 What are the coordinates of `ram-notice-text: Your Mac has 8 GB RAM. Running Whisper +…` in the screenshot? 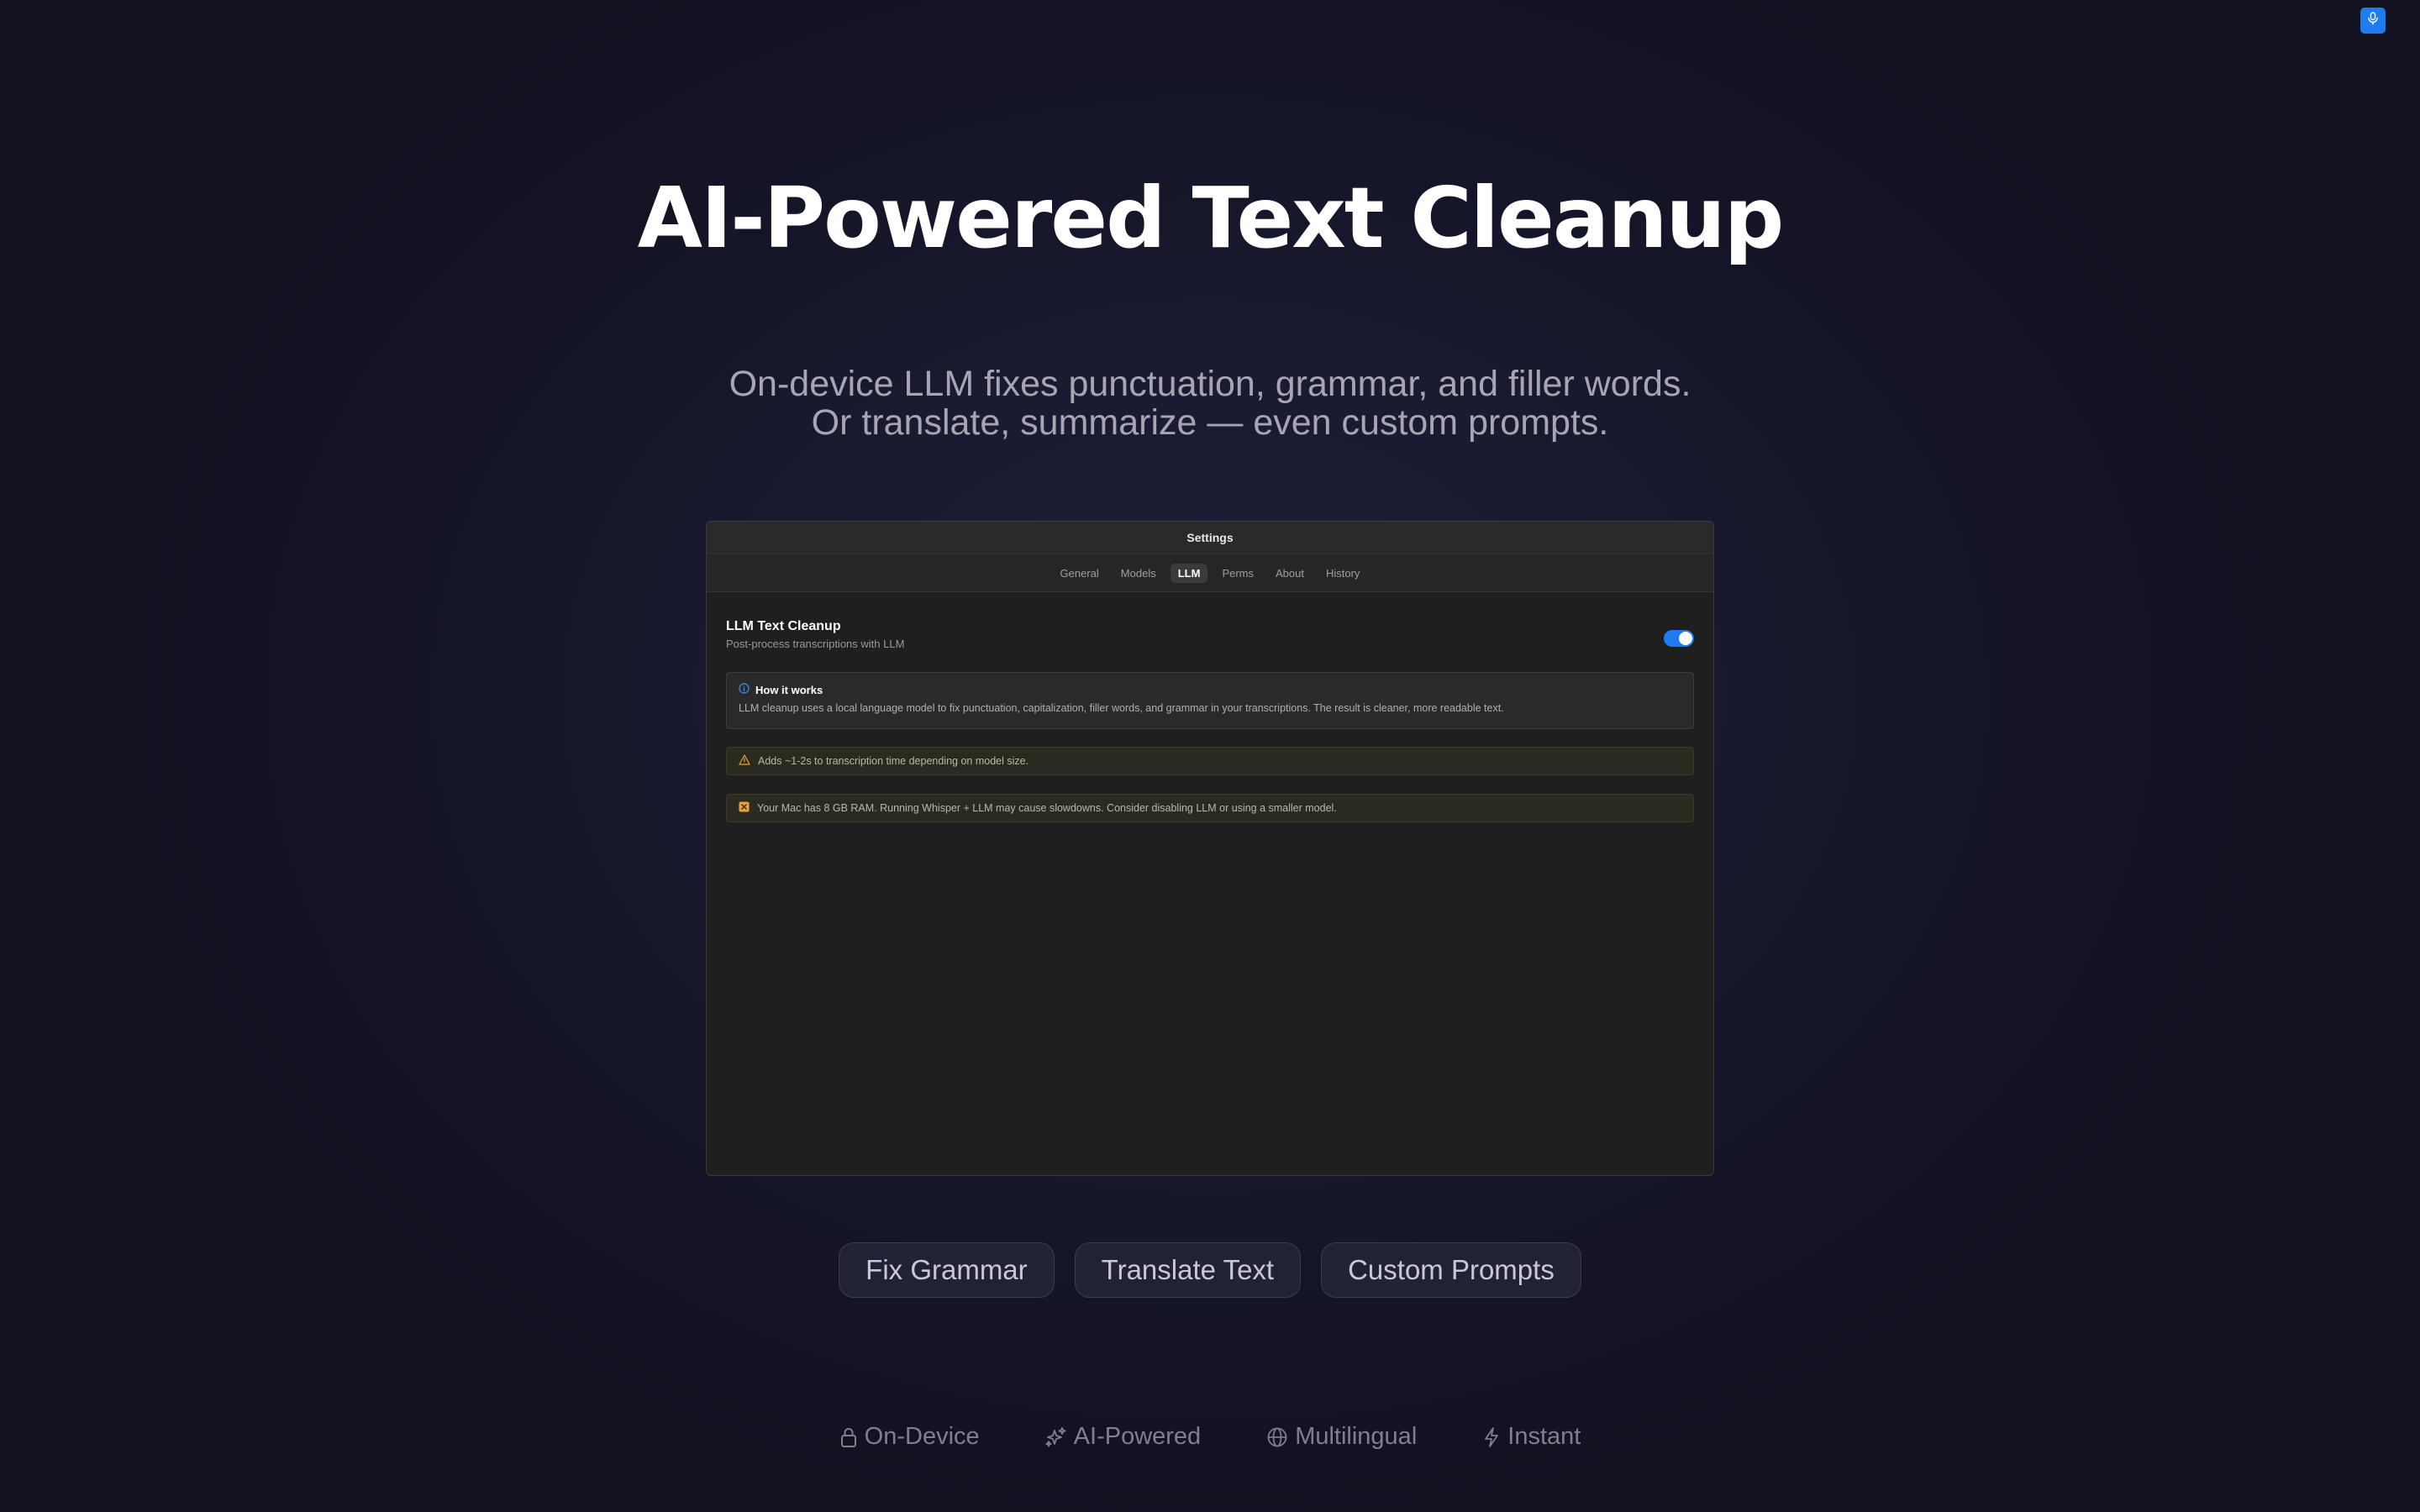 It's located at (1047, 808).